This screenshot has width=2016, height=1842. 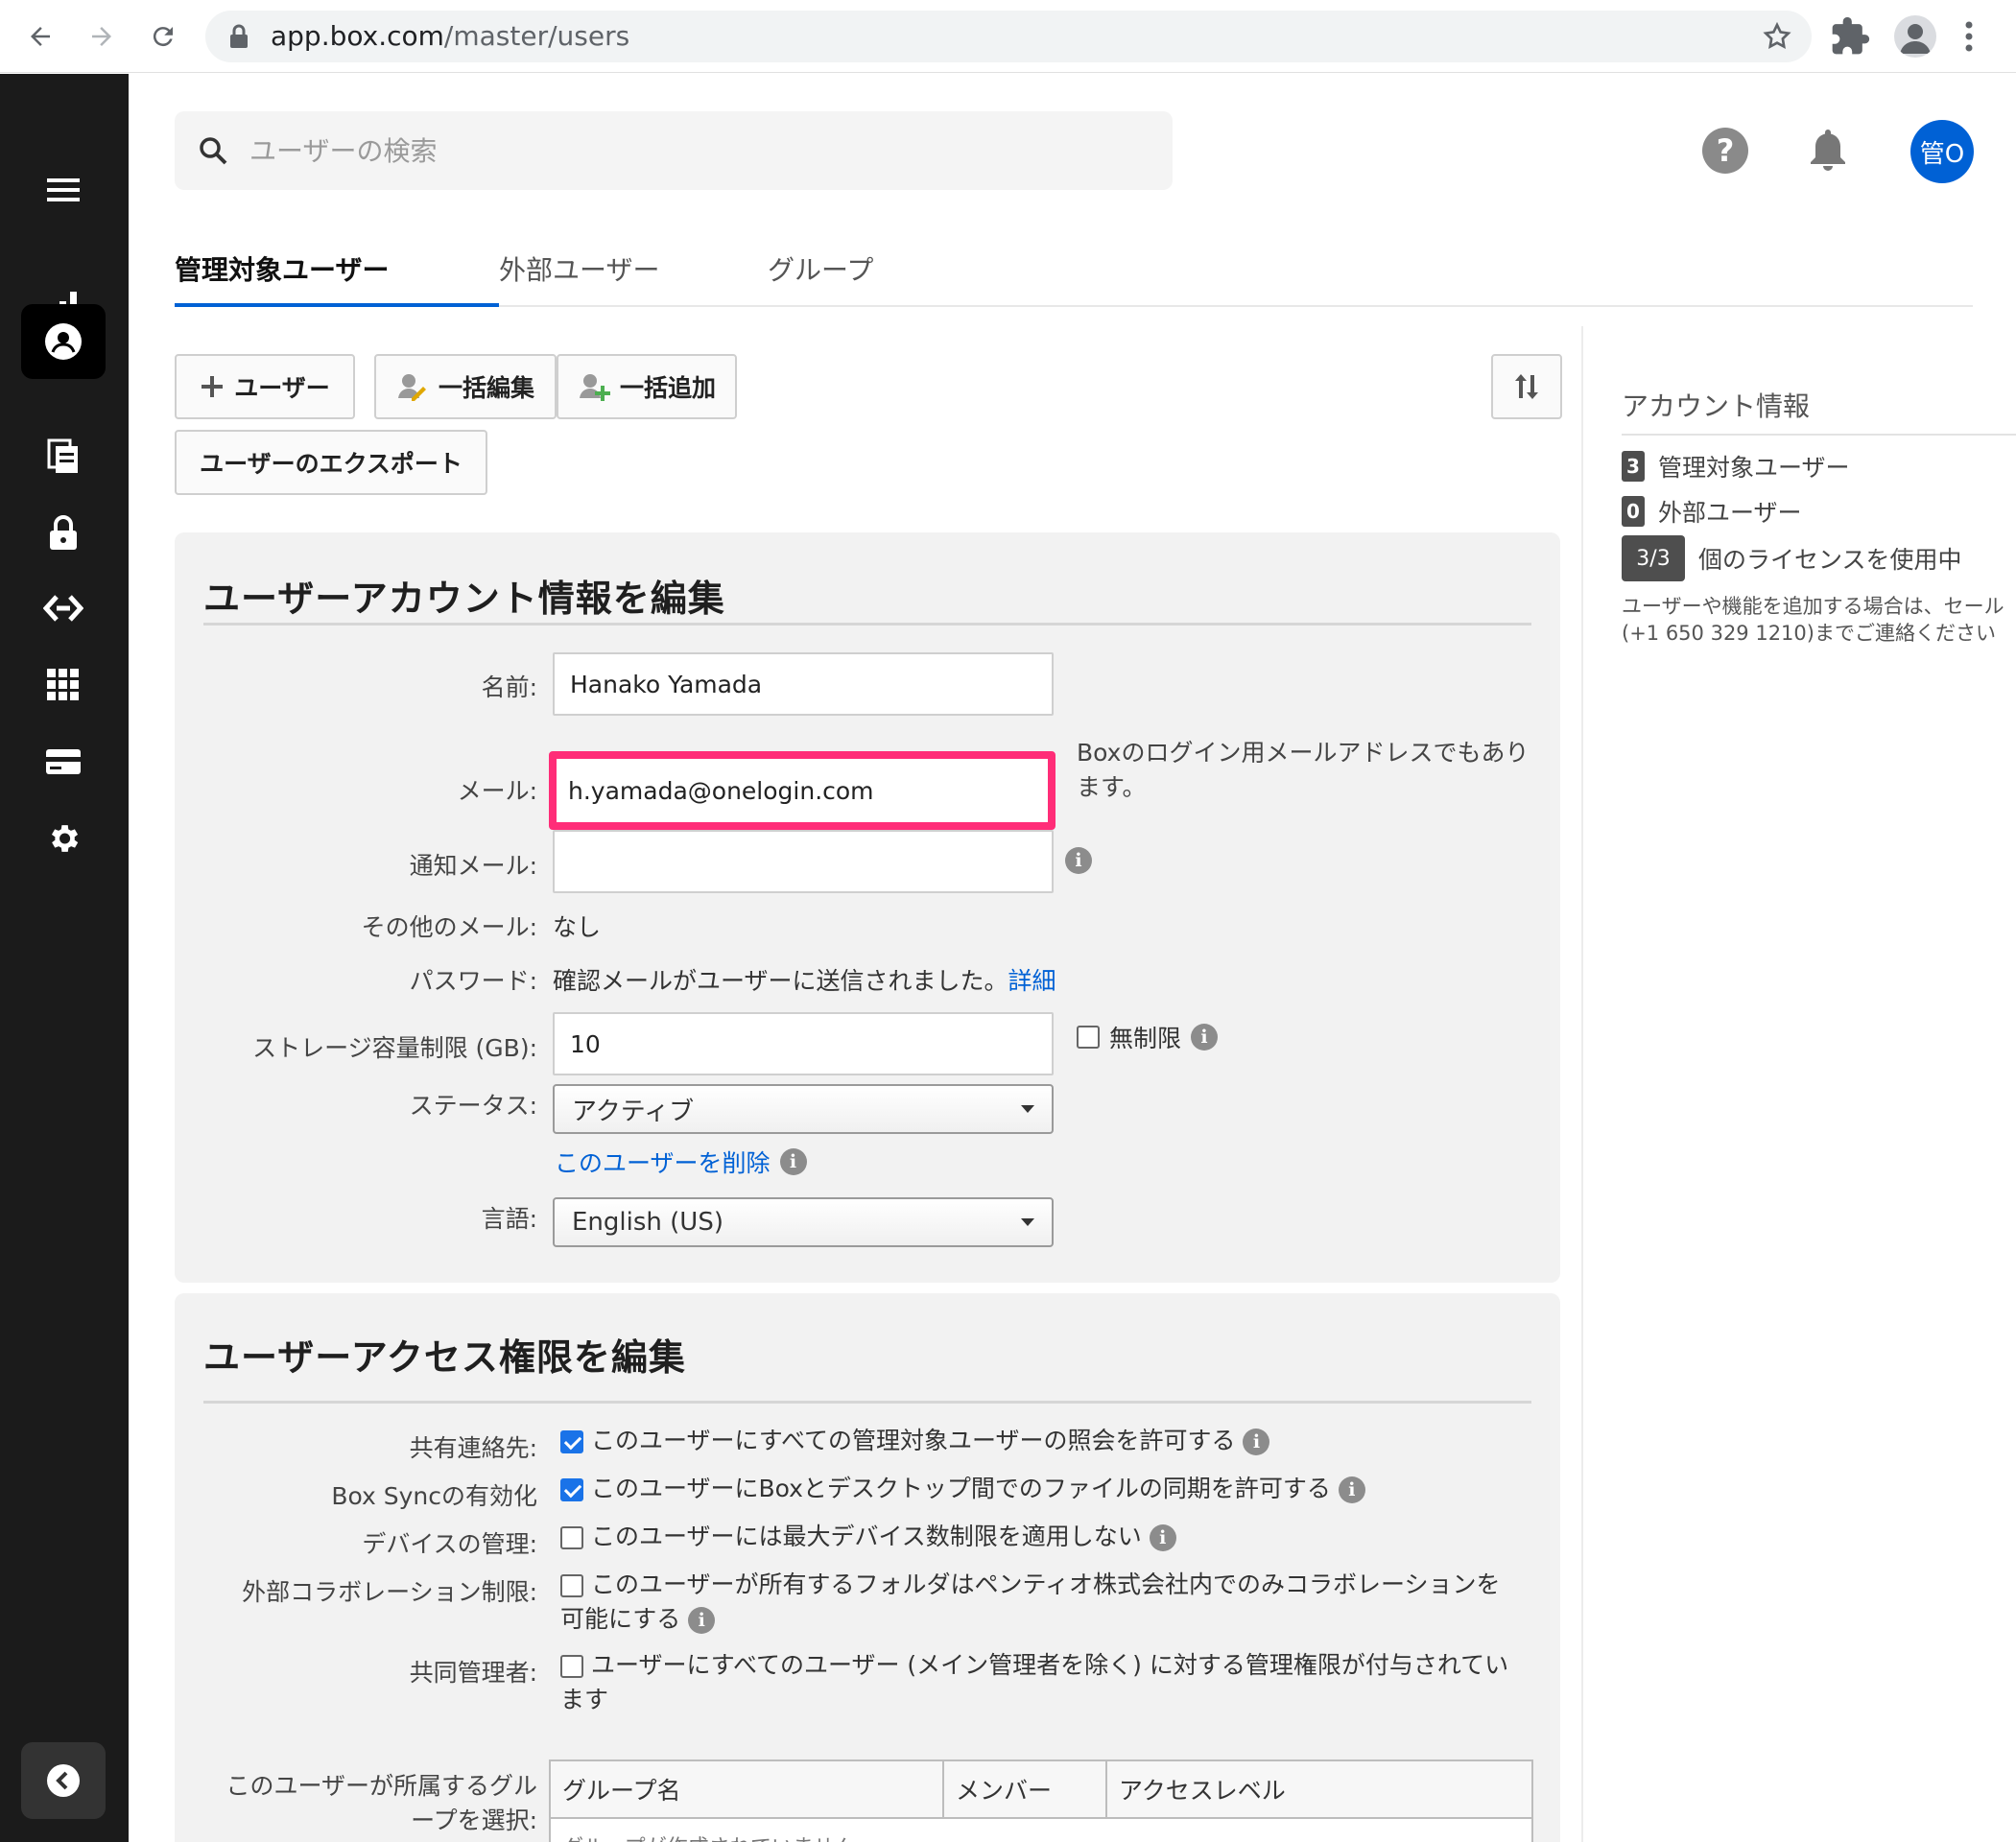 What do you see at coordinates (1942, 151) in the screenshot?
I see `avatar: 管O` at bounding box center [1942, 151].